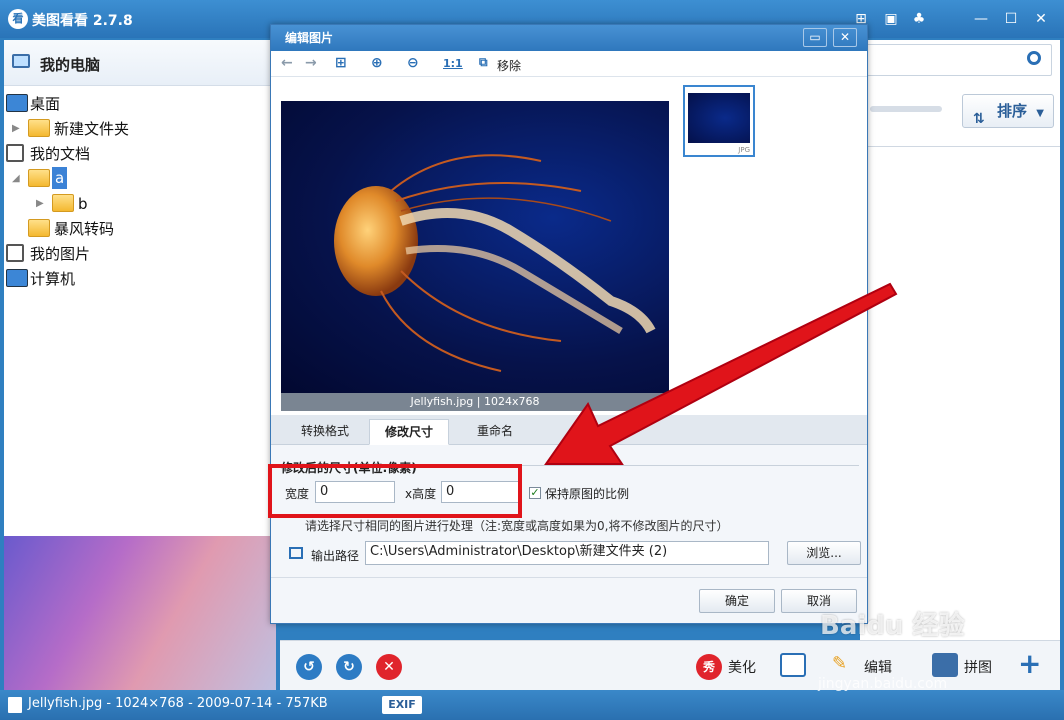 This screenshot has width=1064, height=720. Describe the element at coordinates (140, 63) in the screenshot. I see `my-computer-header: 我的电脑` at that location.